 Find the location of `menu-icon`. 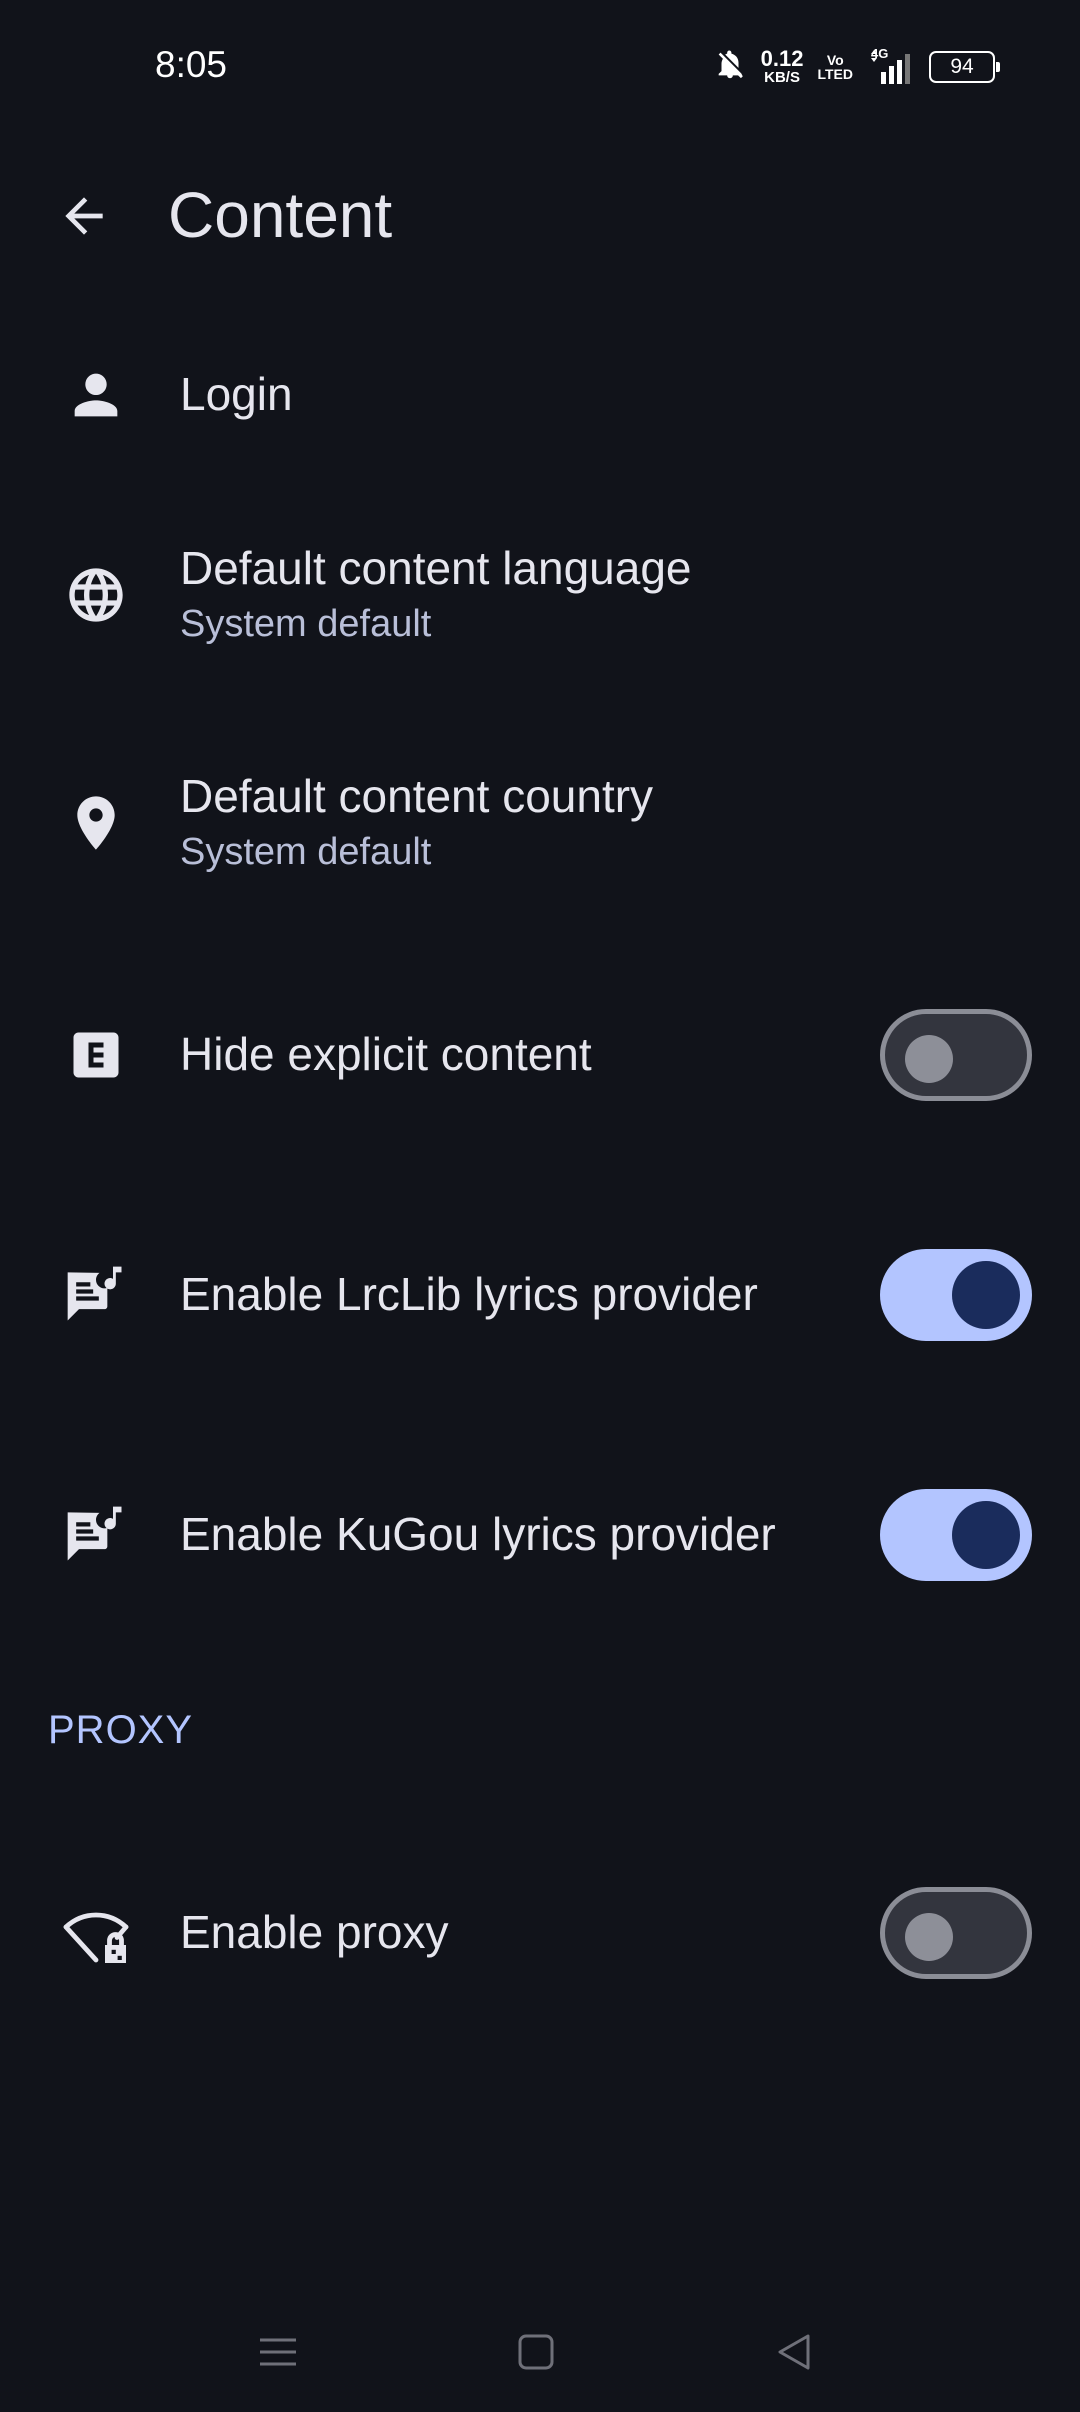

menu-icon is located at coordinates (278, 2354).